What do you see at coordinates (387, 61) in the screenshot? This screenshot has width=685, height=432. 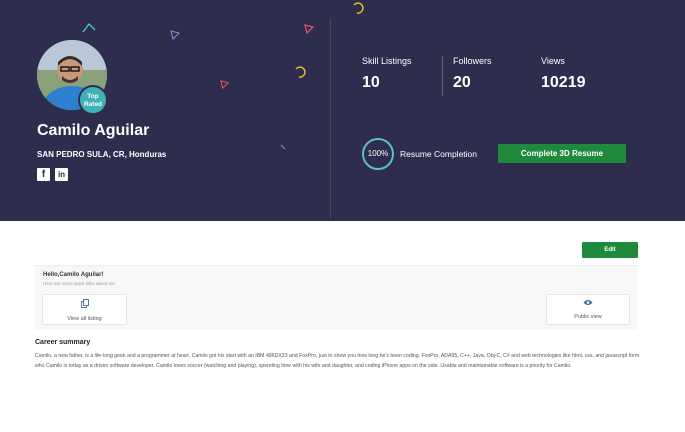 I see `stat-label: Skill Listings` at bounding box center [387, 61].